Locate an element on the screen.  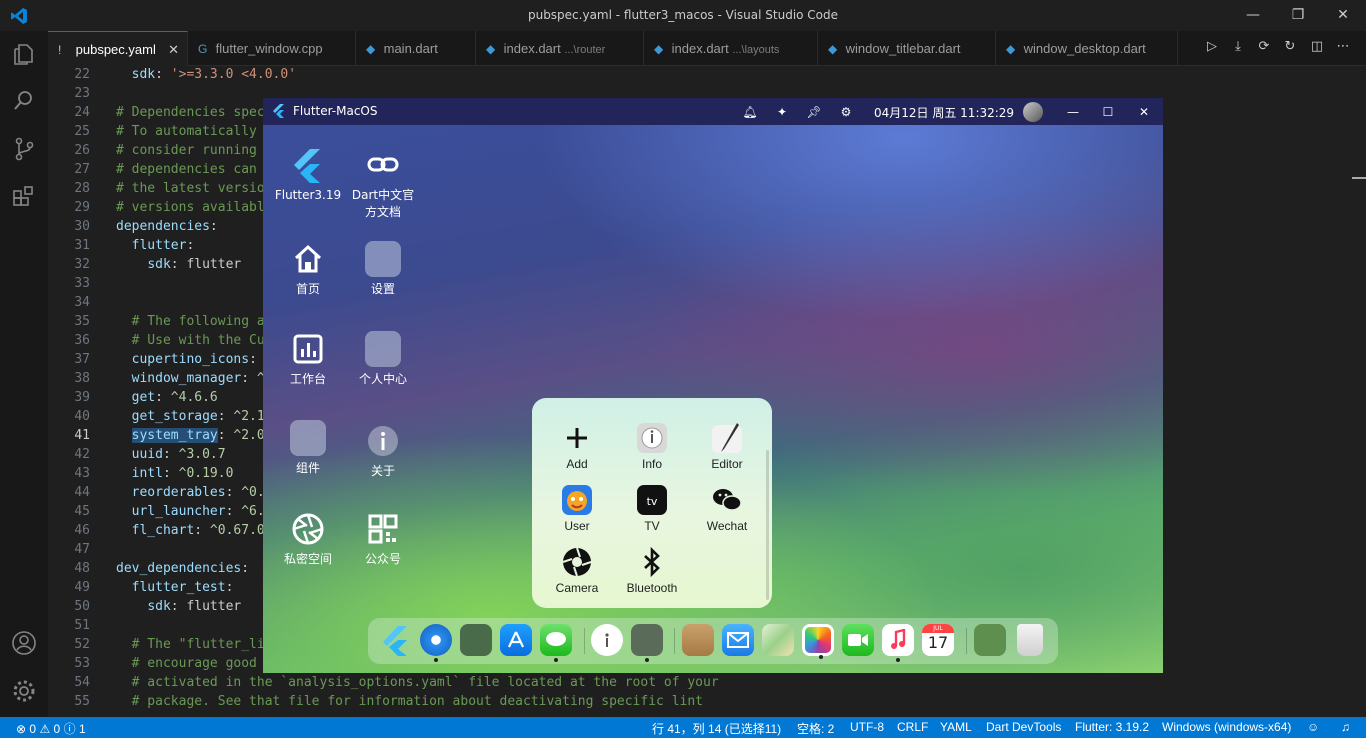
popup-item-user: User is located at coordinates (577, 508).